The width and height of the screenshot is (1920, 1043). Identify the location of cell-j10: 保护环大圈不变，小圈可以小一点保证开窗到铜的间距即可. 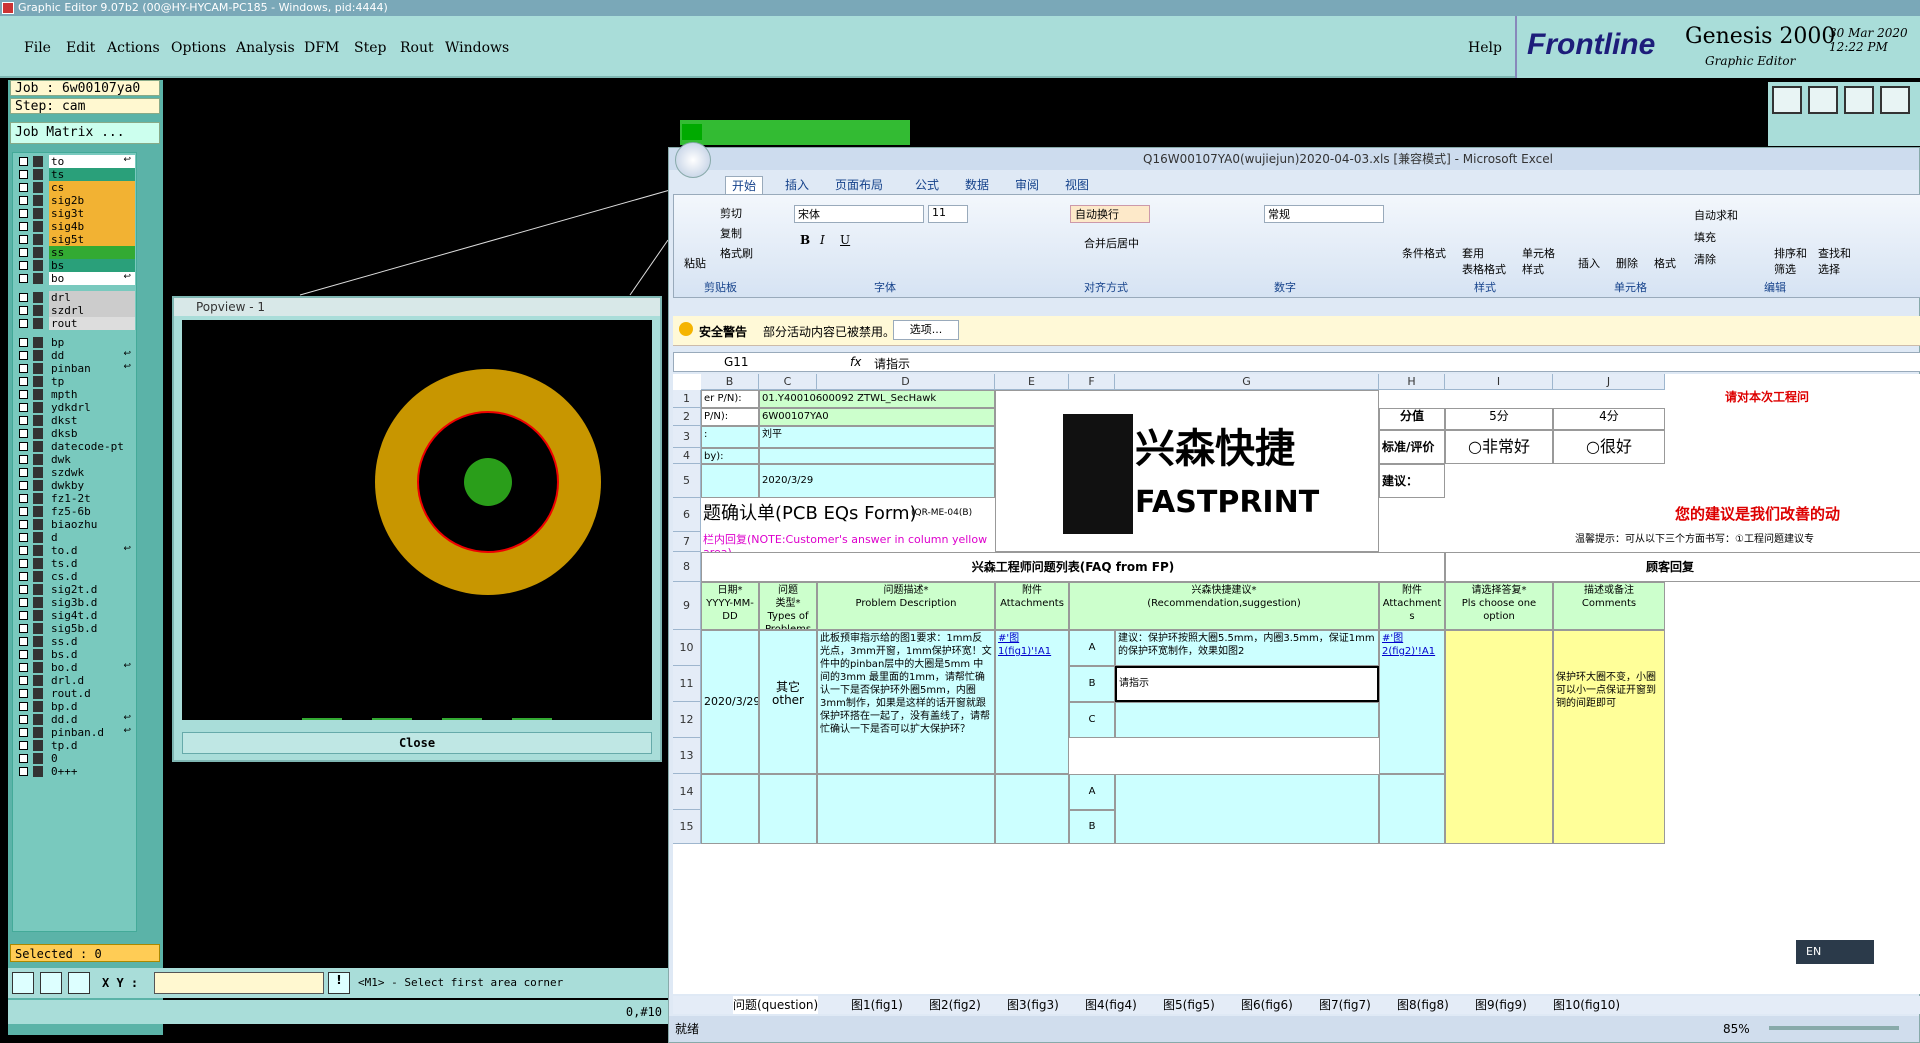
(1609, 737).